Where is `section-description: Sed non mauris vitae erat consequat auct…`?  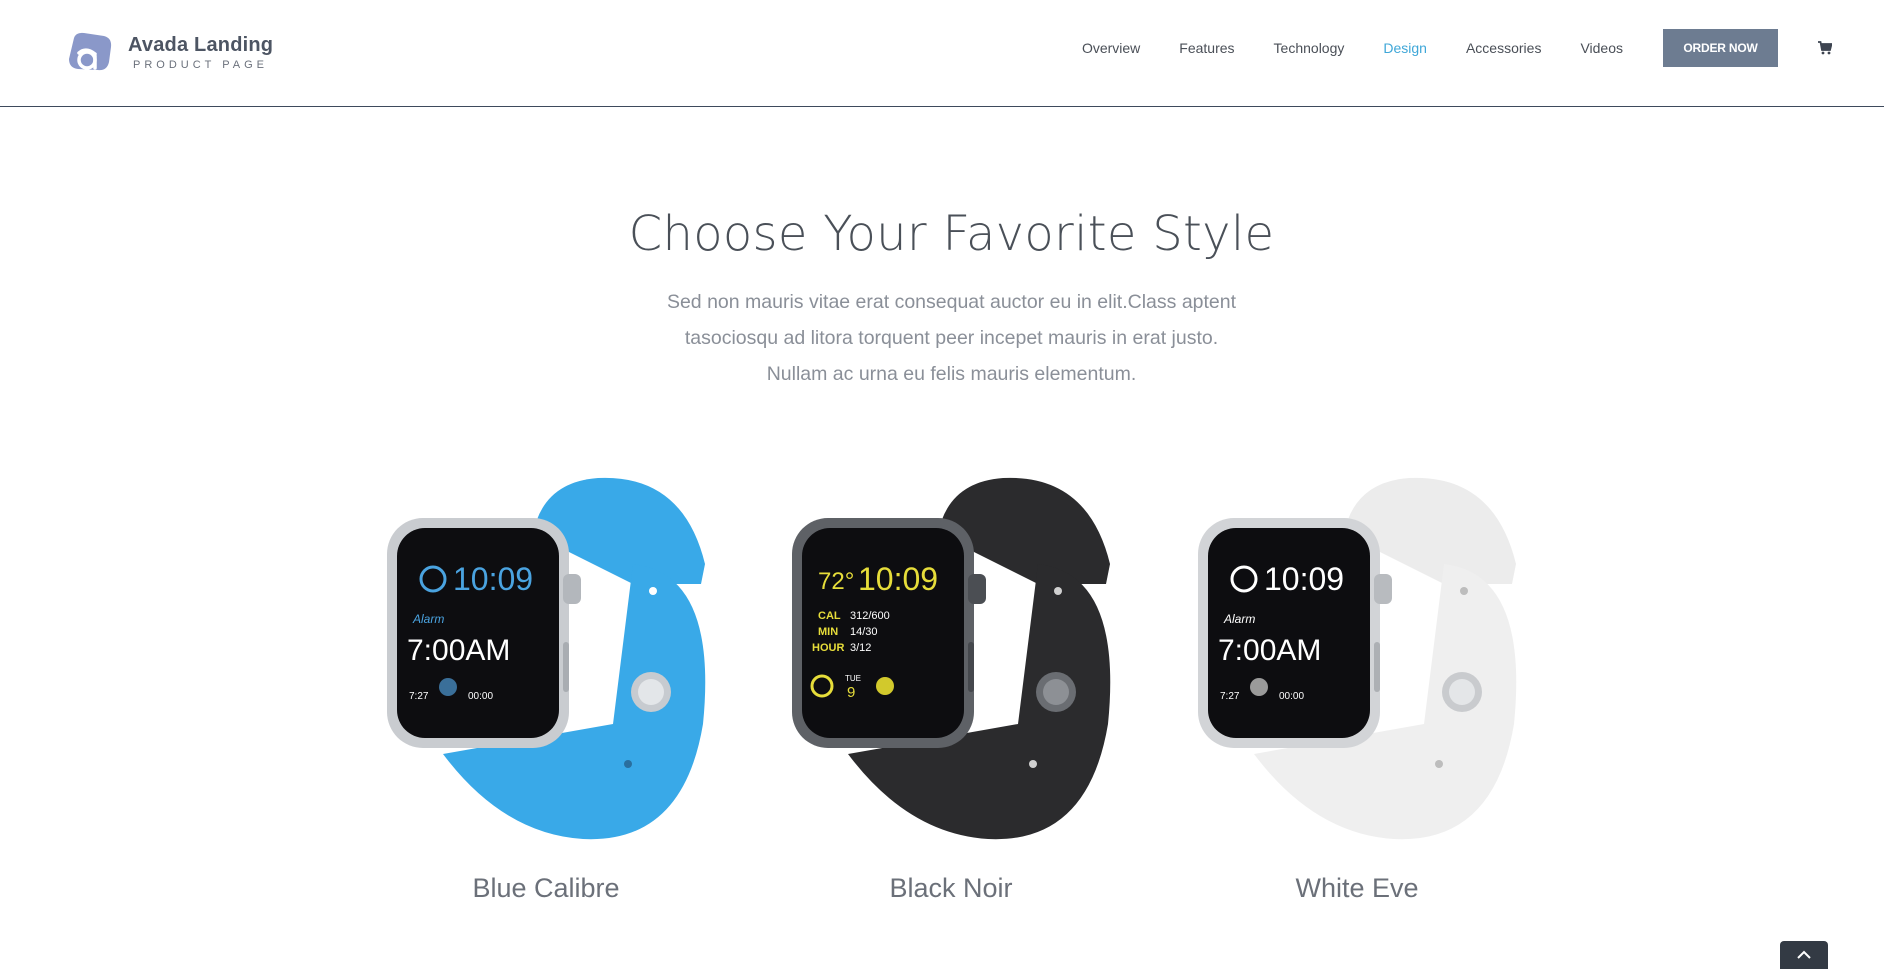
section-description: Sed non mauris vitae erat consequat auct… is located at coordinates (951, 338).